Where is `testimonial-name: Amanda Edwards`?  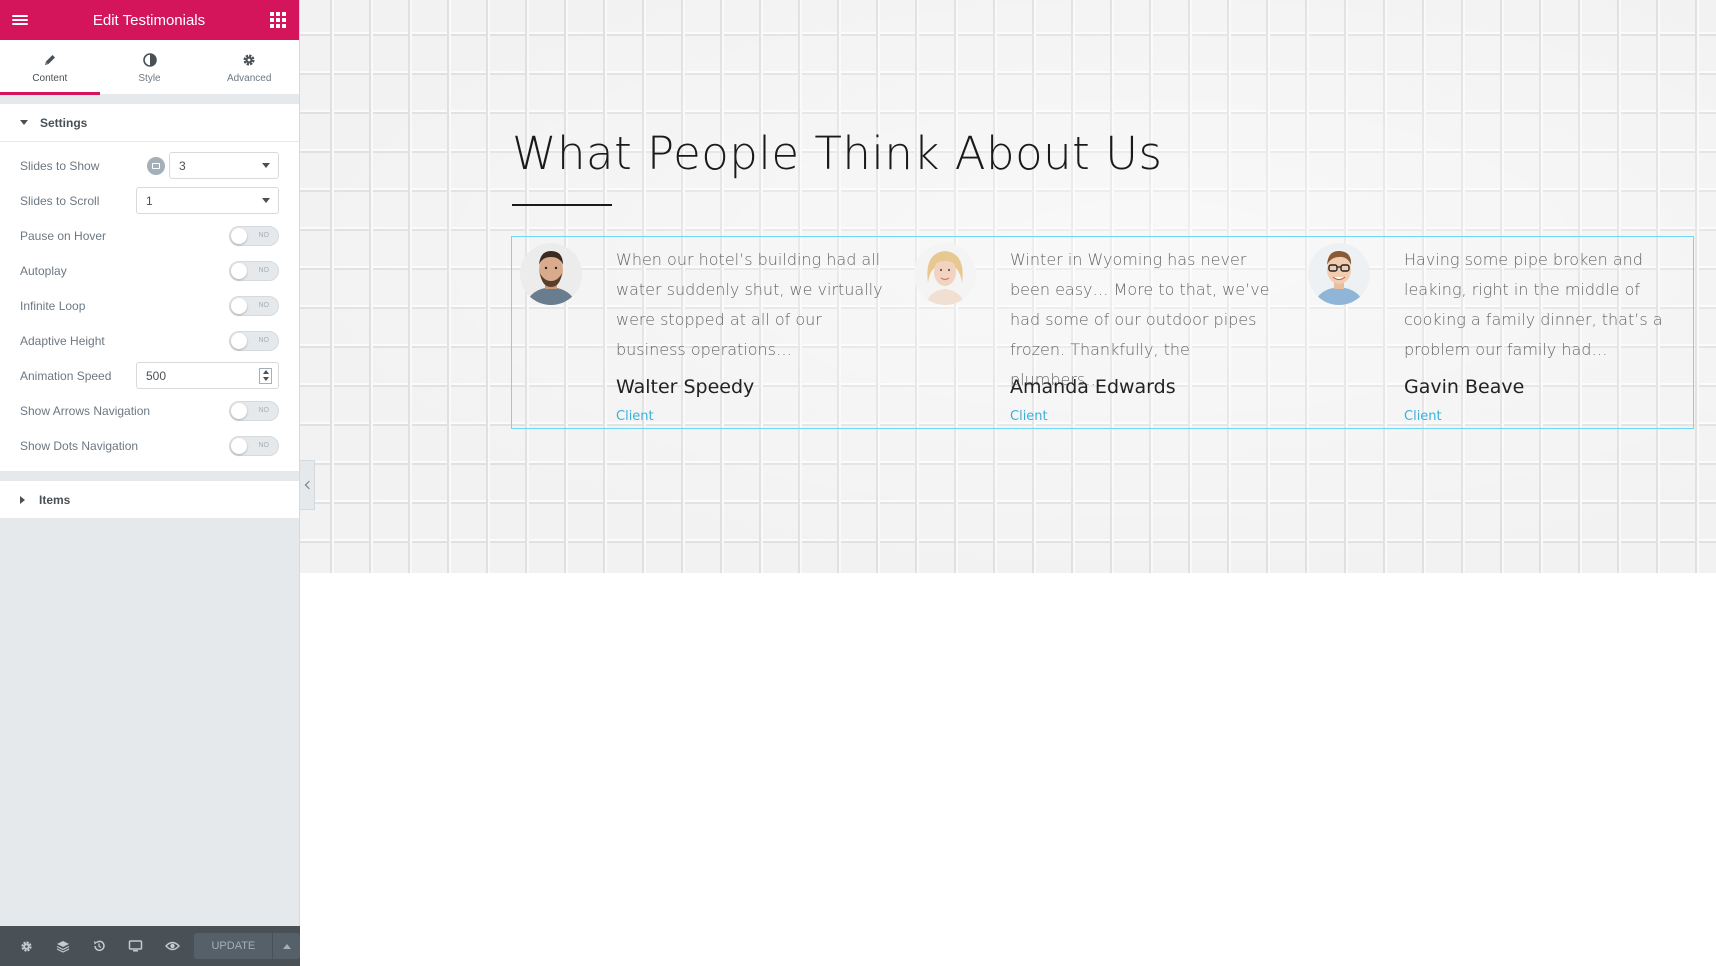
testimonial-name: Amanda Edwards is located at coordinates (1093, 387).